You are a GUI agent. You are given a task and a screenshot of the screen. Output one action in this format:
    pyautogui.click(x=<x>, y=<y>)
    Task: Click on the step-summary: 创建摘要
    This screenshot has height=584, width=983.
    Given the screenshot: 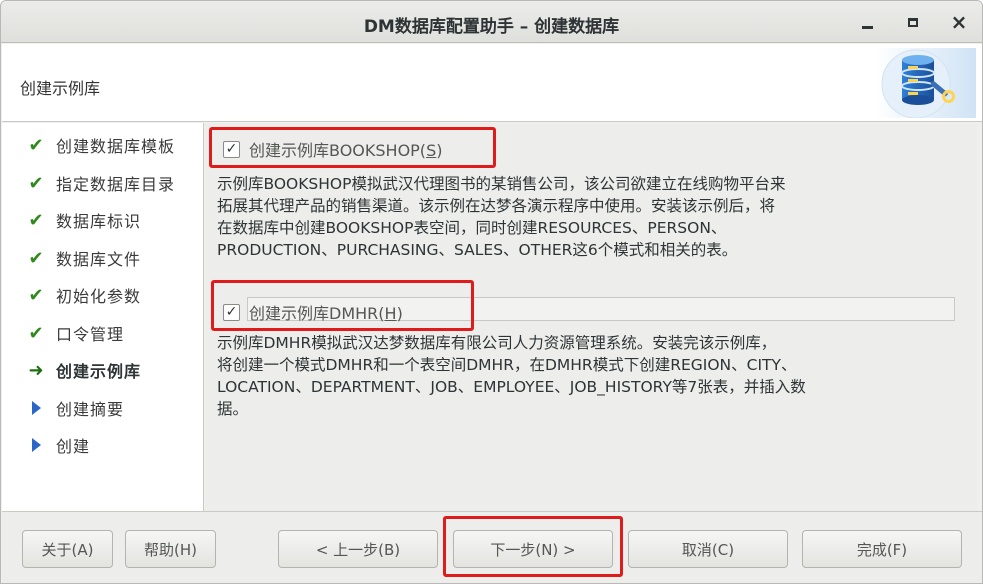 What is the action you would take?
    pyautogui.click(x=63, y=408)
    